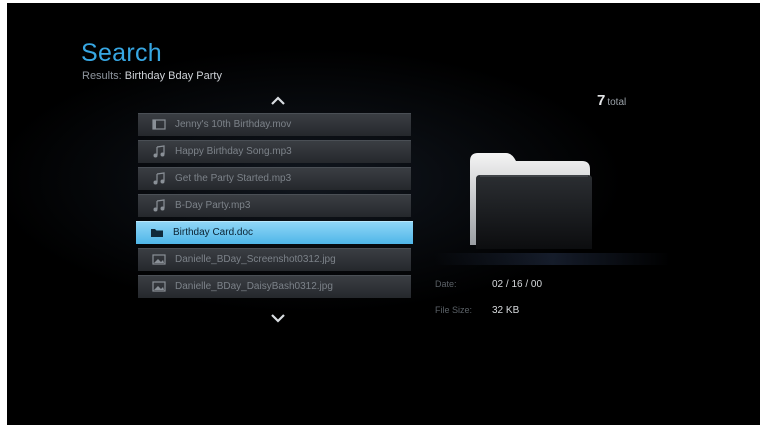 The width and height of the screenshot is (767, 430). I want to click on results-count-unit: total, so click(617, 102).